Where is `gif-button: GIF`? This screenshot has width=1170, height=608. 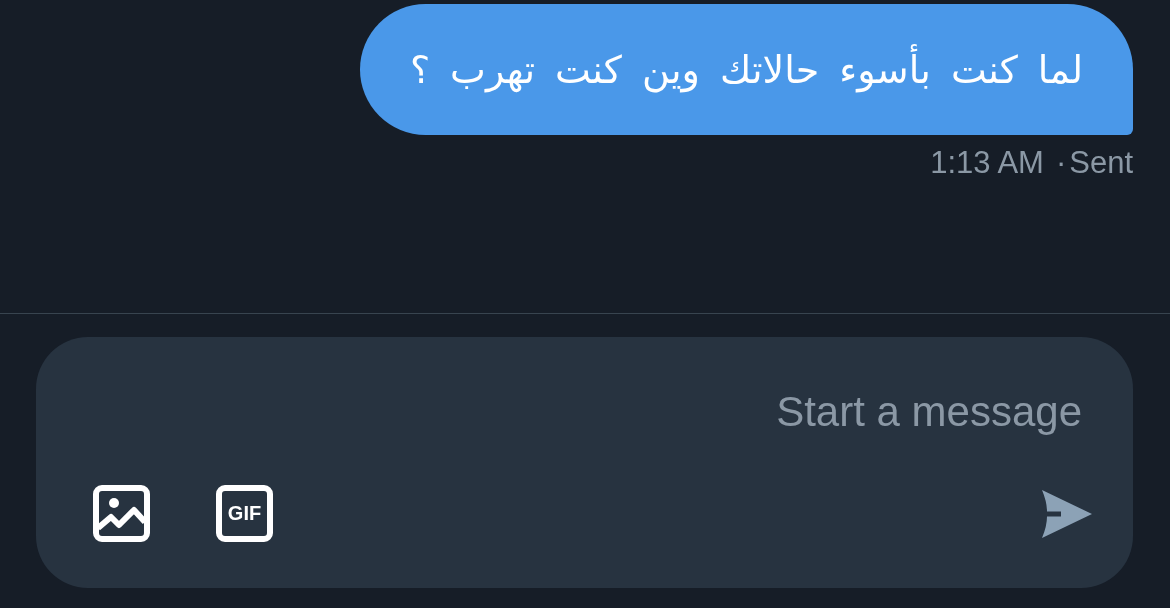 gif-button: GIF is located at coordinates (244, 513).